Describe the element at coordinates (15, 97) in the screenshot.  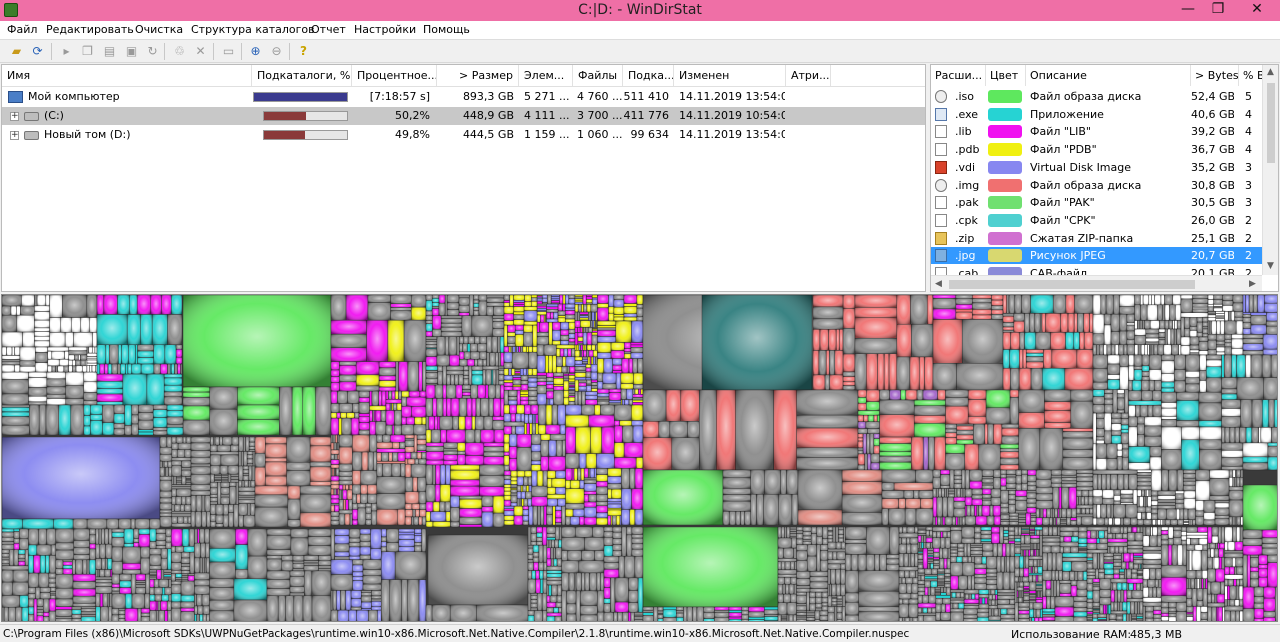
I see `computer-icon` at that location.